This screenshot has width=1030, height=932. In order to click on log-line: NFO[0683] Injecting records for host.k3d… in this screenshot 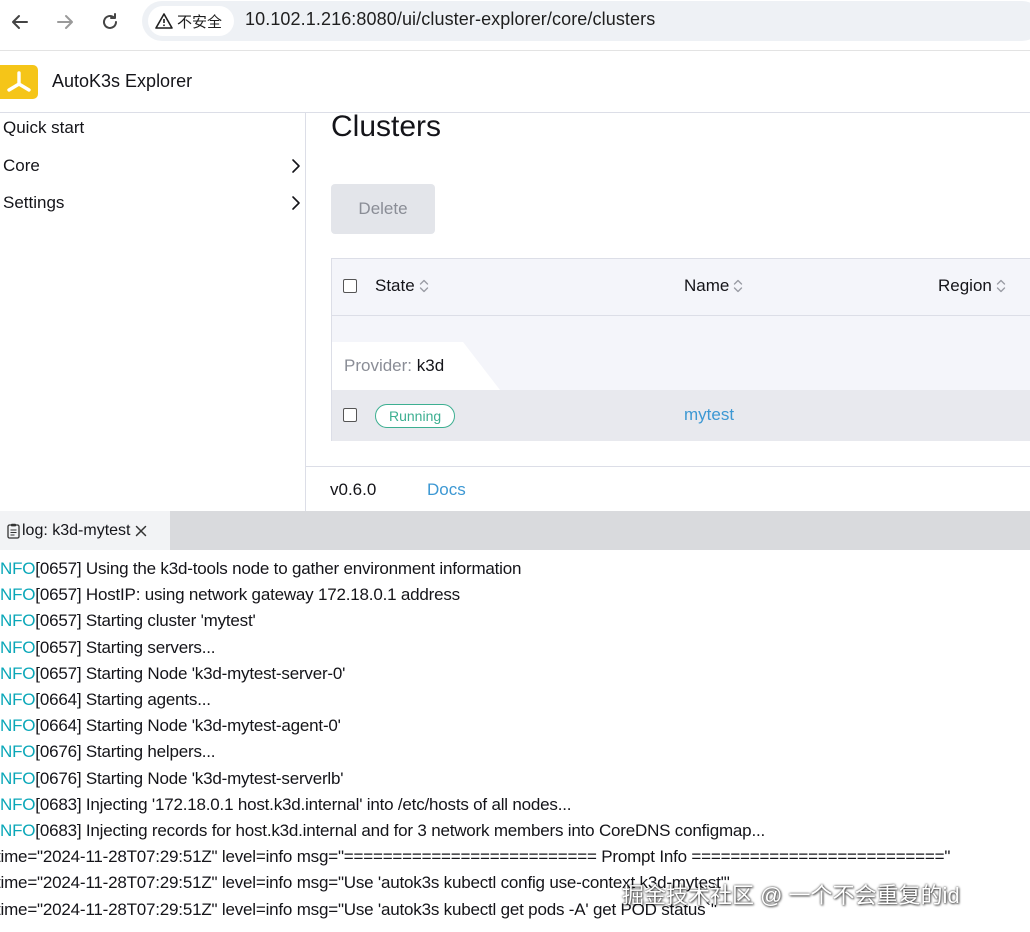, I will do `click(382, 831)`.